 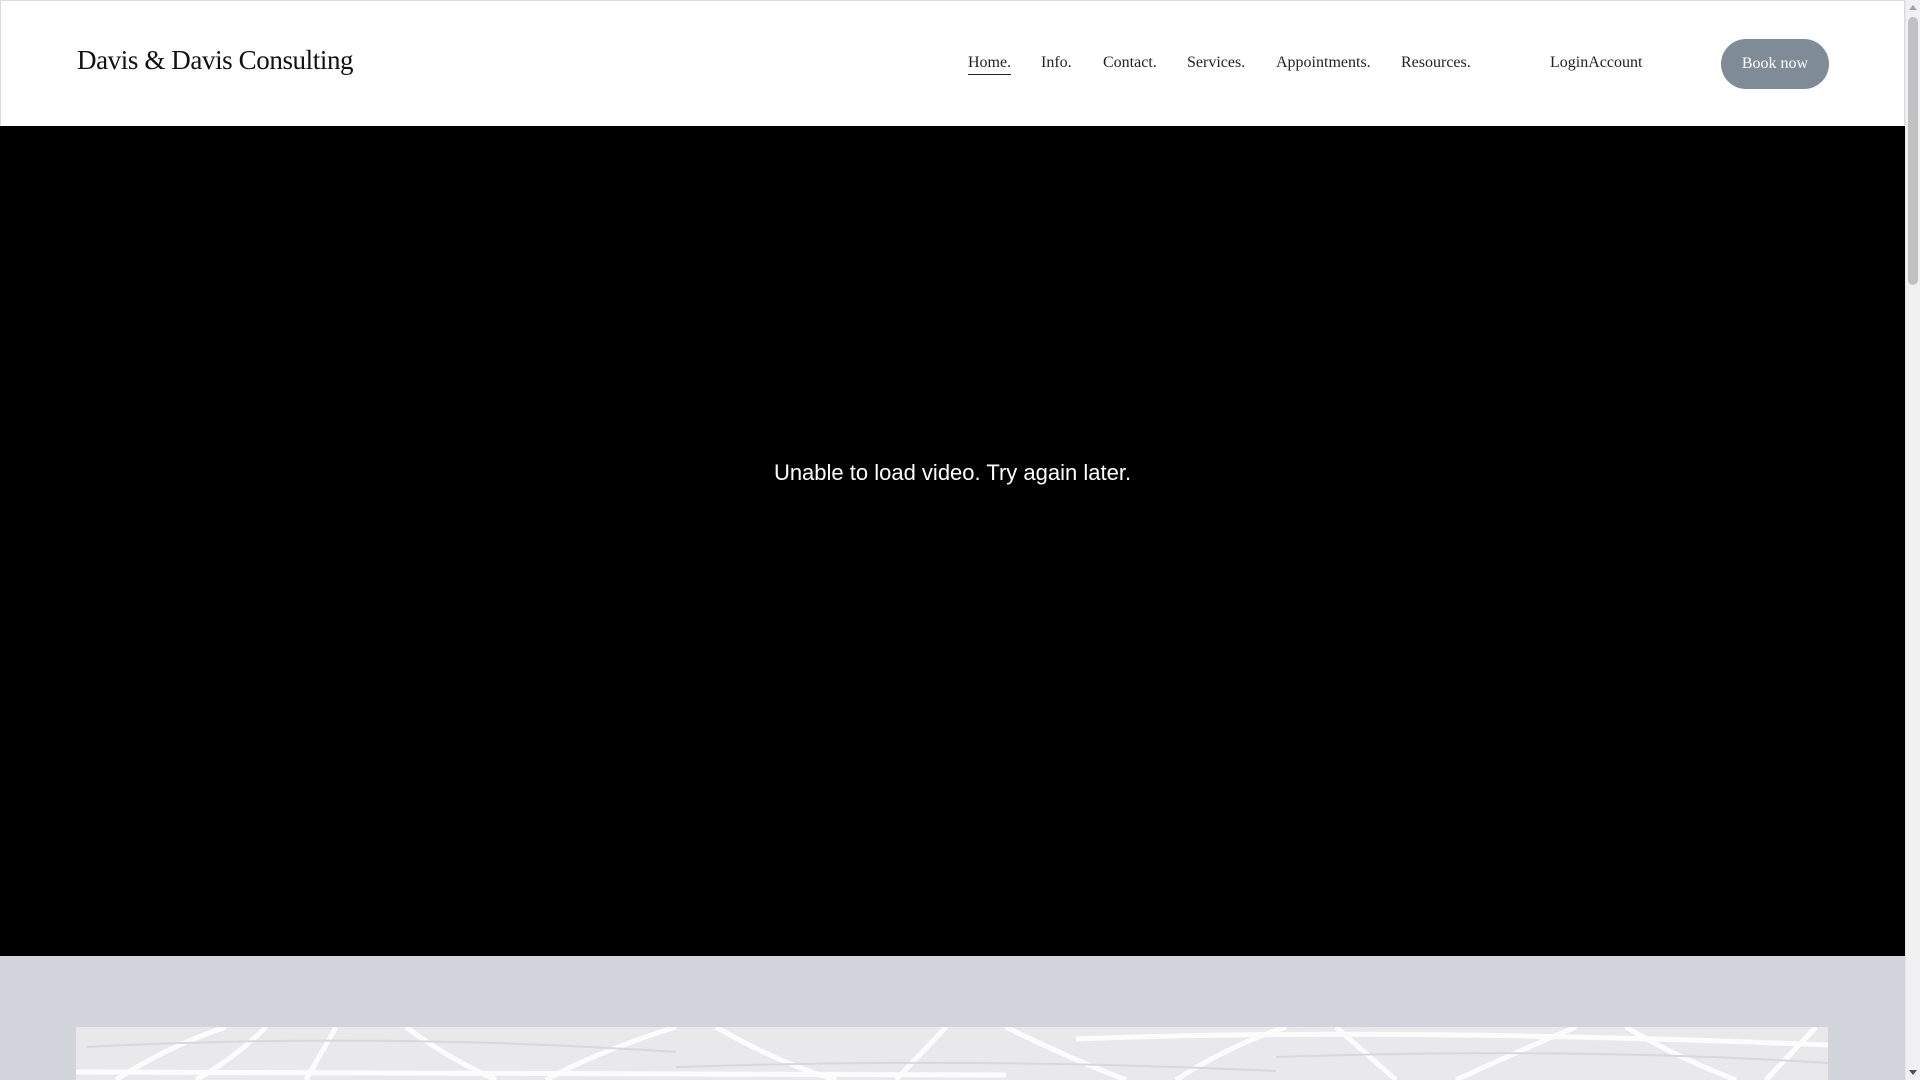 I want to click on scrollbar-thumb, so click(x=1913, y=151).